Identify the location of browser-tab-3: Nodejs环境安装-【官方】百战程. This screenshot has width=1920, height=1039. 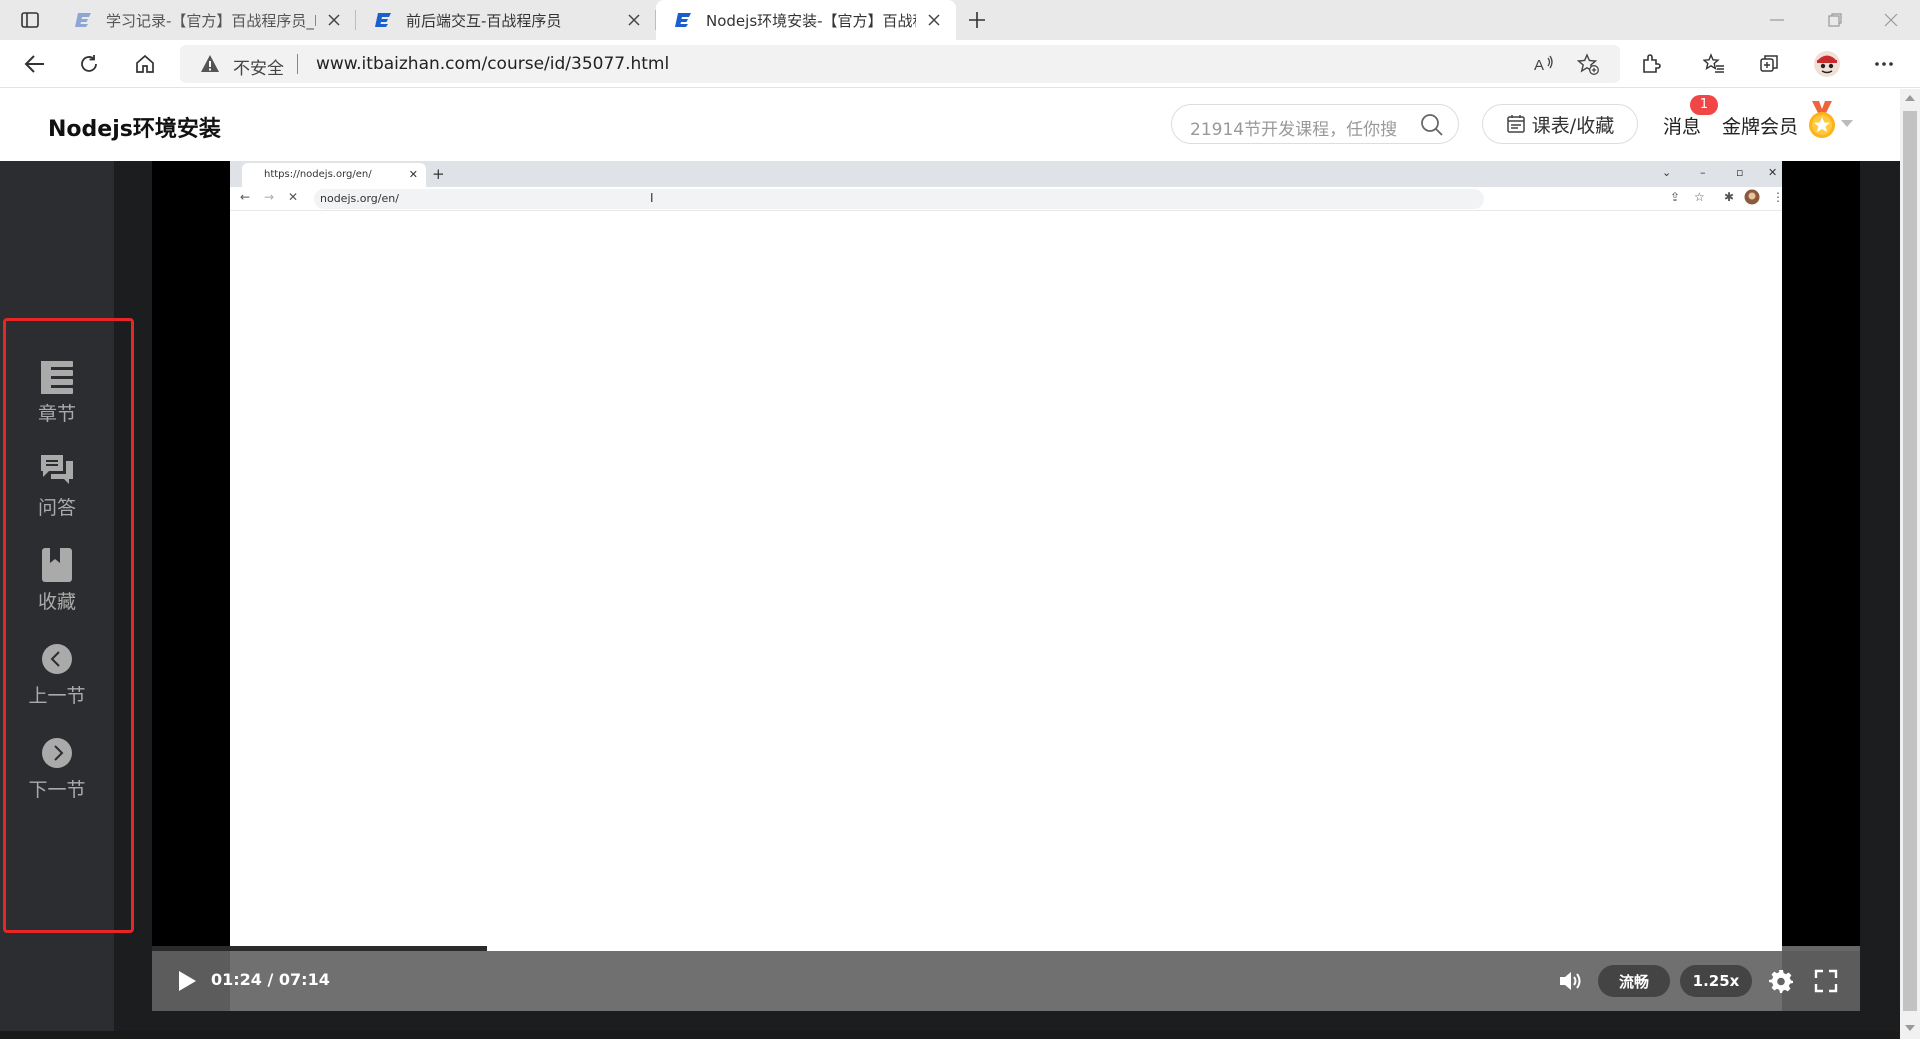
(806, 20).